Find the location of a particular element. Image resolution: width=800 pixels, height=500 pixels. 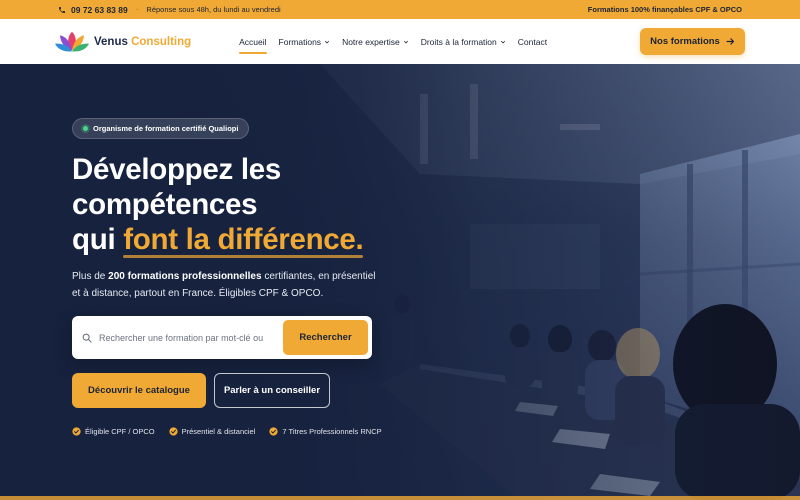

nav-item-formations: Formations is located at coordinates (305, 42).